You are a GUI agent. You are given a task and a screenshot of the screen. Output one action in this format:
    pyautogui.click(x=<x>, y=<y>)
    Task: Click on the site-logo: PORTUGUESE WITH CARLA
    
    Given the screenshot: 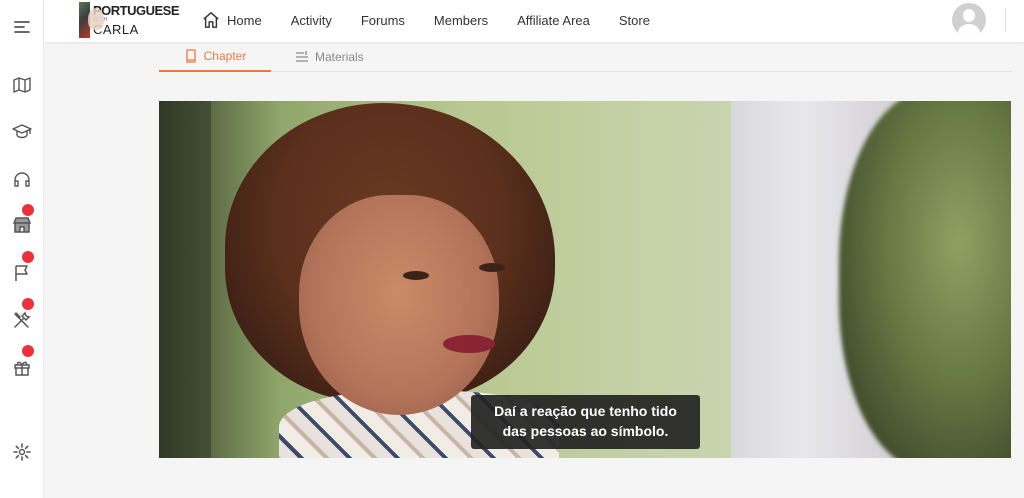 What is the action you would take?
    pyautogui.click(x=129, y=20)
    